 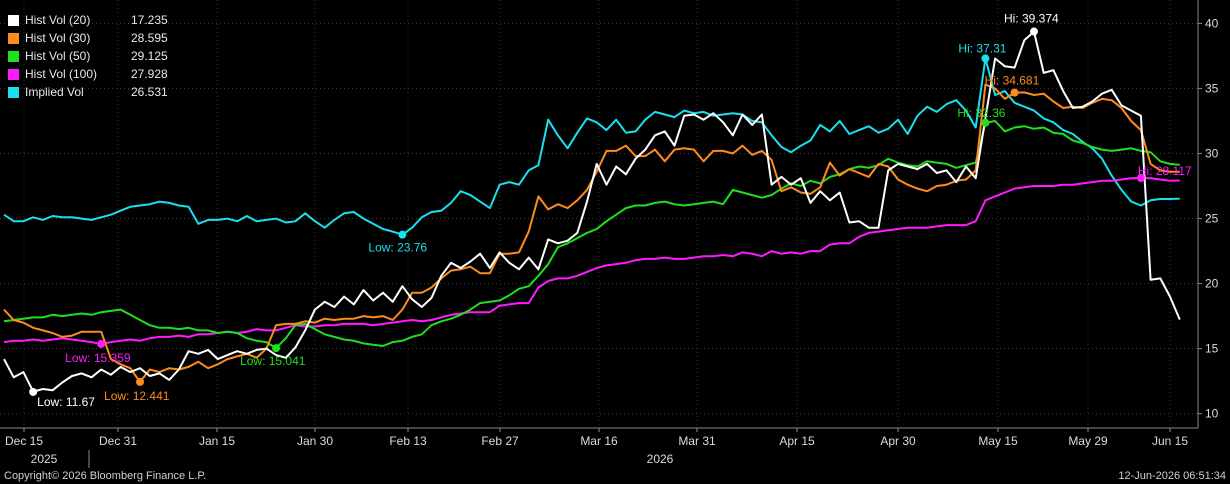 What do you see at coordinates (1165, 171) in the screenshot?
I see `annotation-label: Hi: 28.117` at bounding box center [1165, 171].